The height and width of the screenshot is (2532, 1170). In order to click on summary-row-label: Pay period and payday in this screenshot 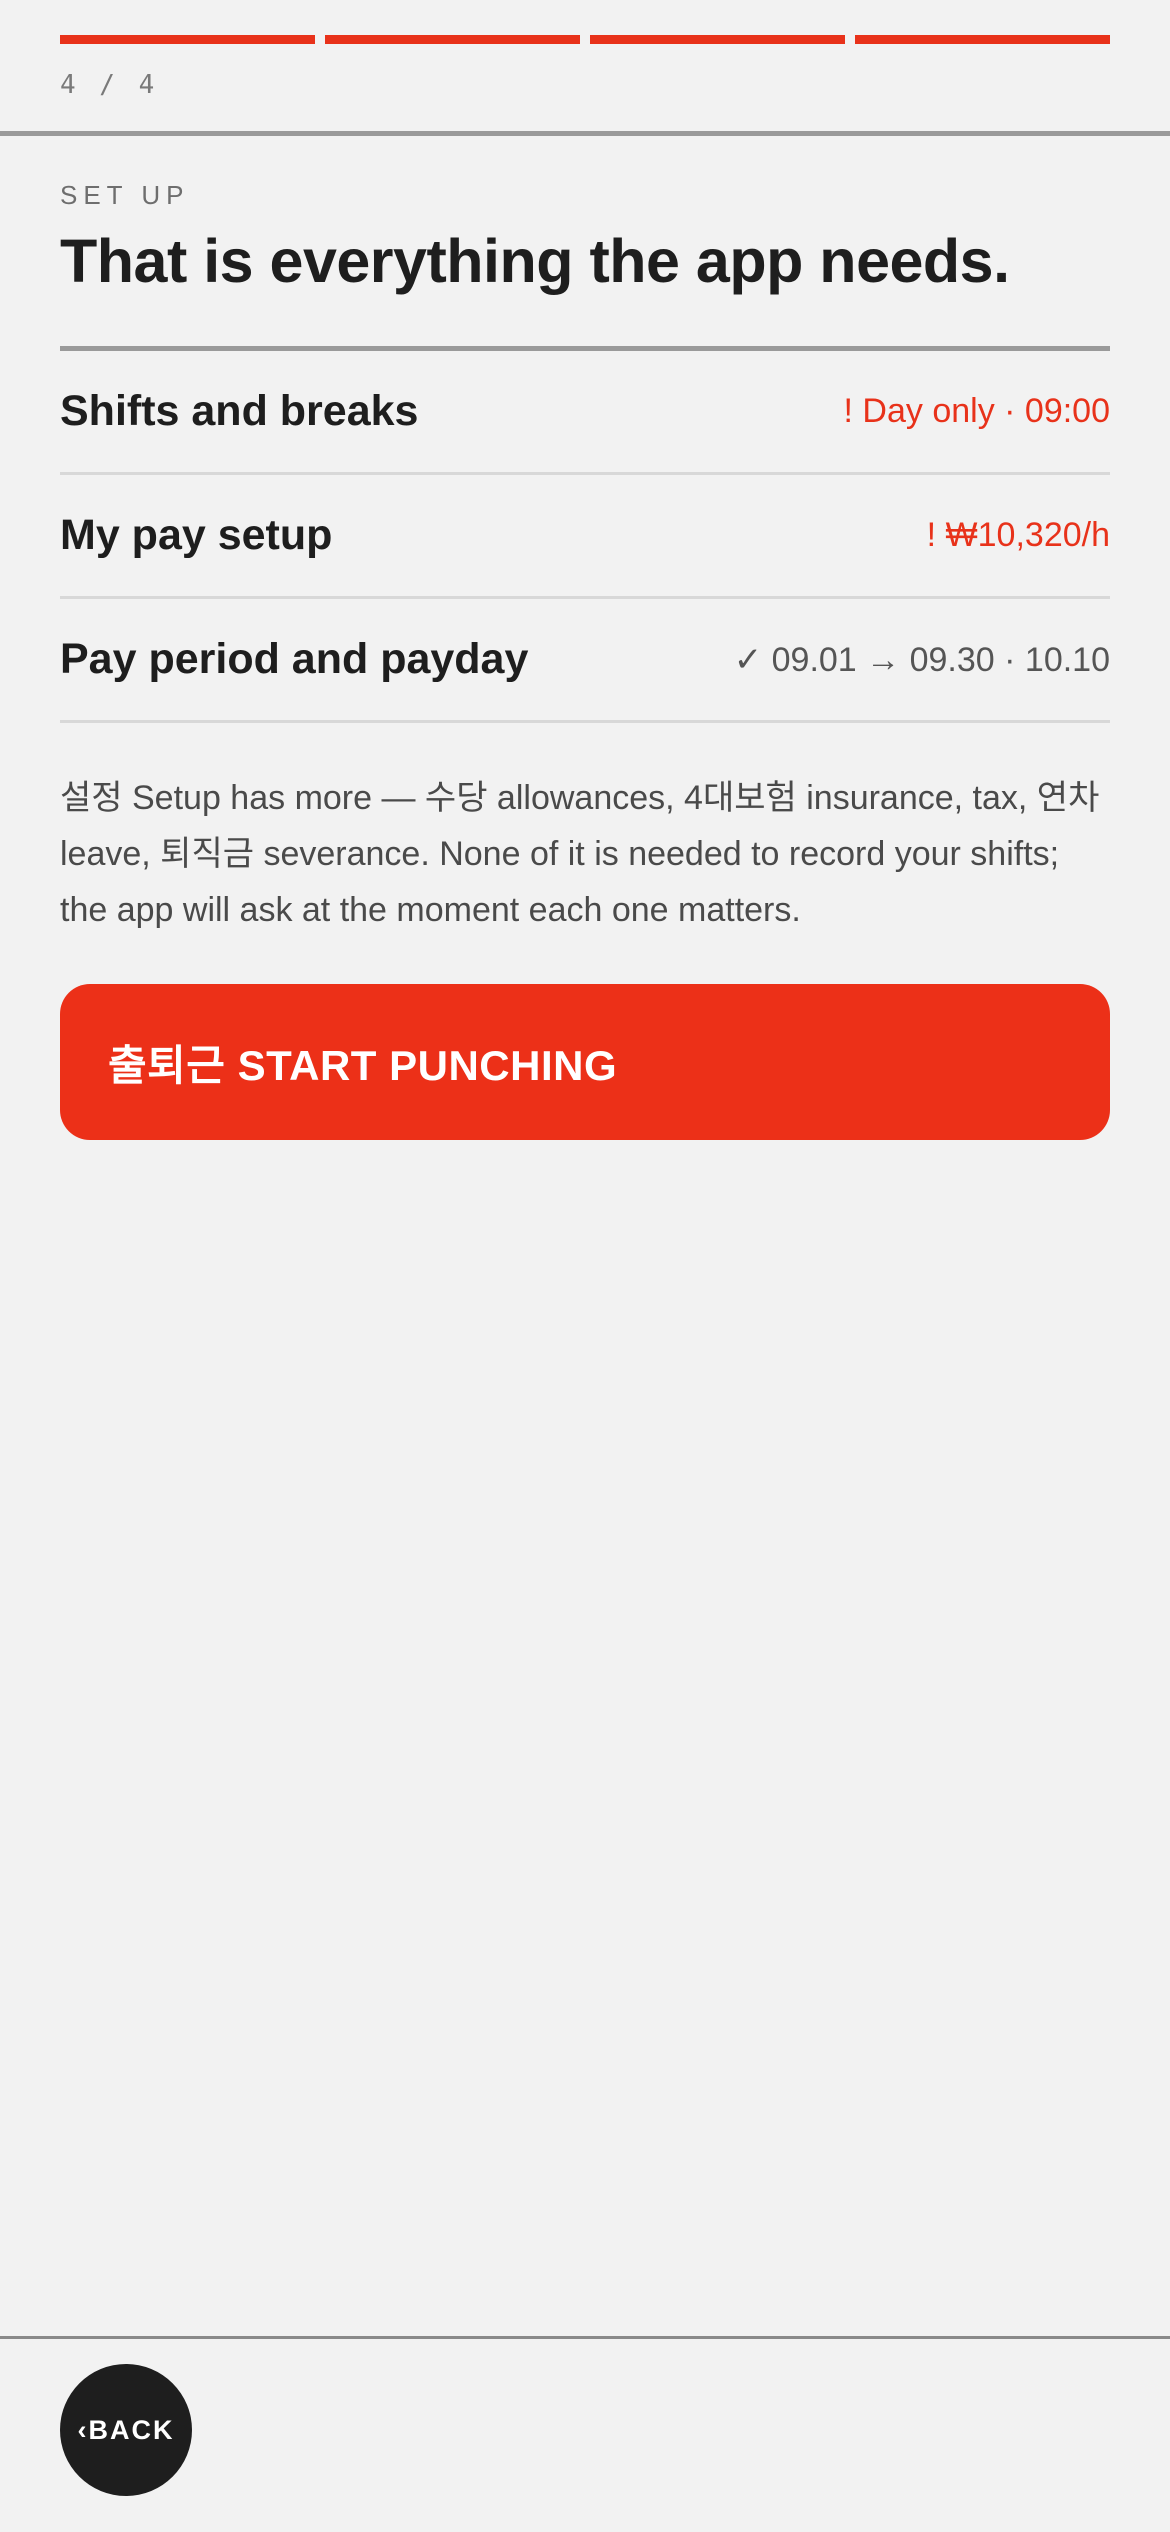, I will do `click(294, 659)`.